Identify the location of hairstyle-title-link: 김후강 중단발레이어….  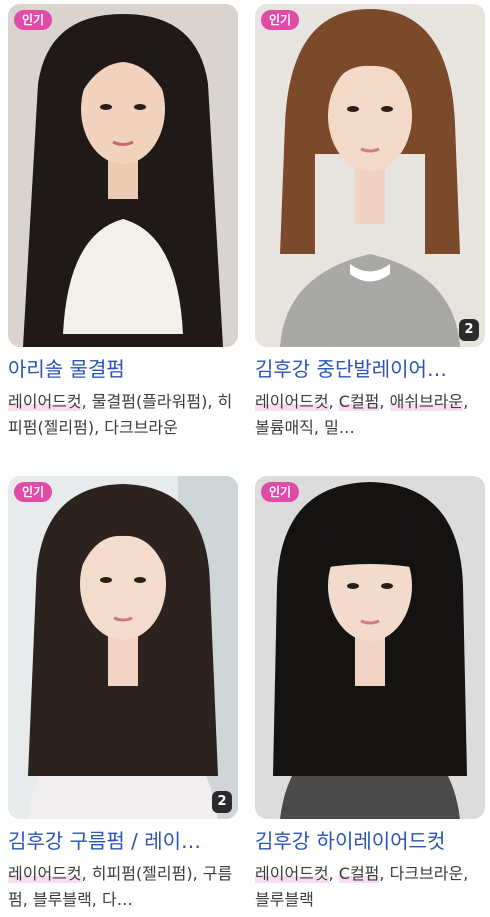
(370, 369).